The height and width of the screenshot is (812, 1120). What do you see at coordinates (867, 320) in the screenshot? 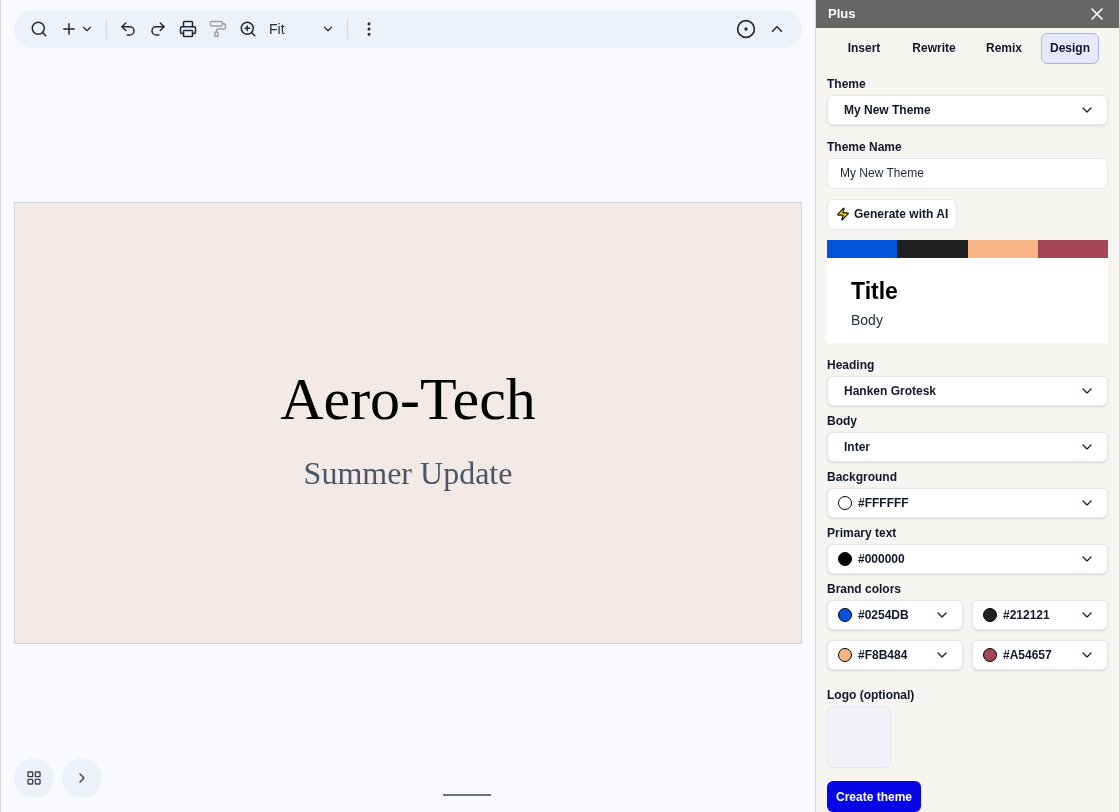
I see `preview-body: Body` at bounding box center [867, 320].